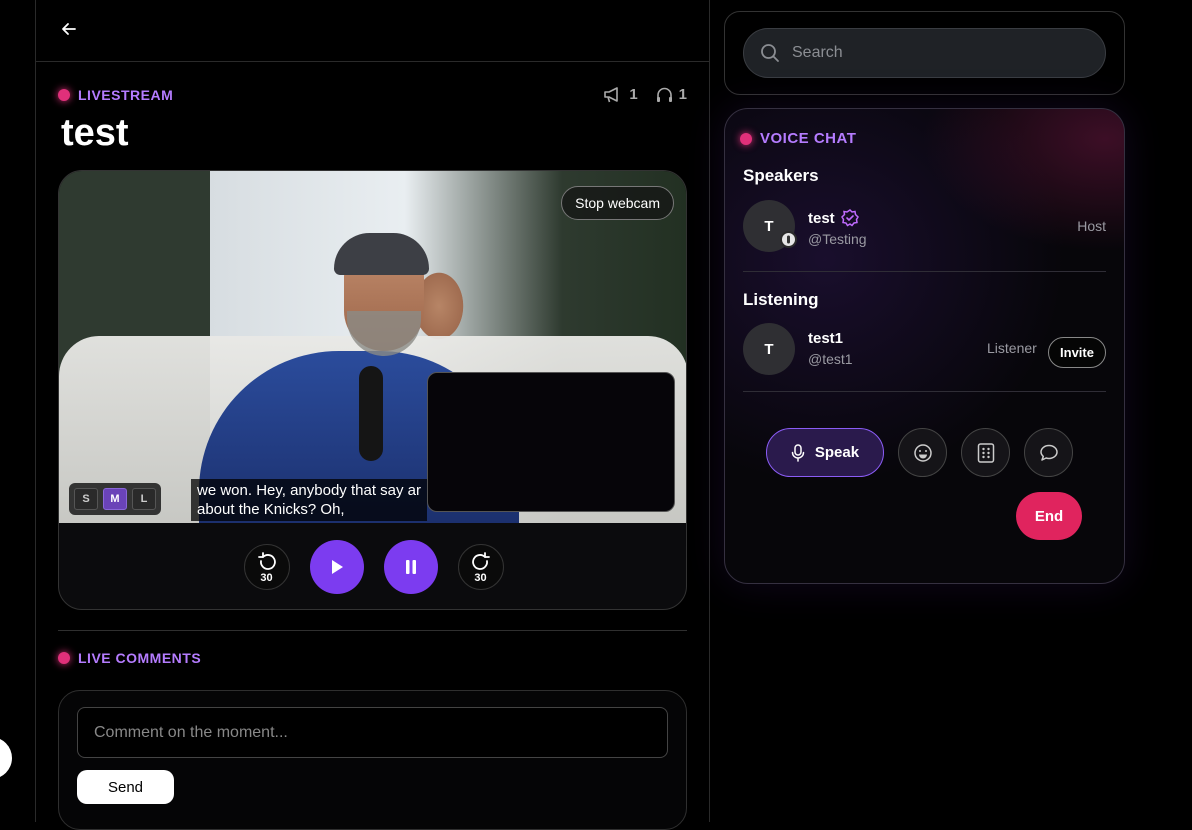  I want to click on stream-stats: 1 1, so click(645, 94).